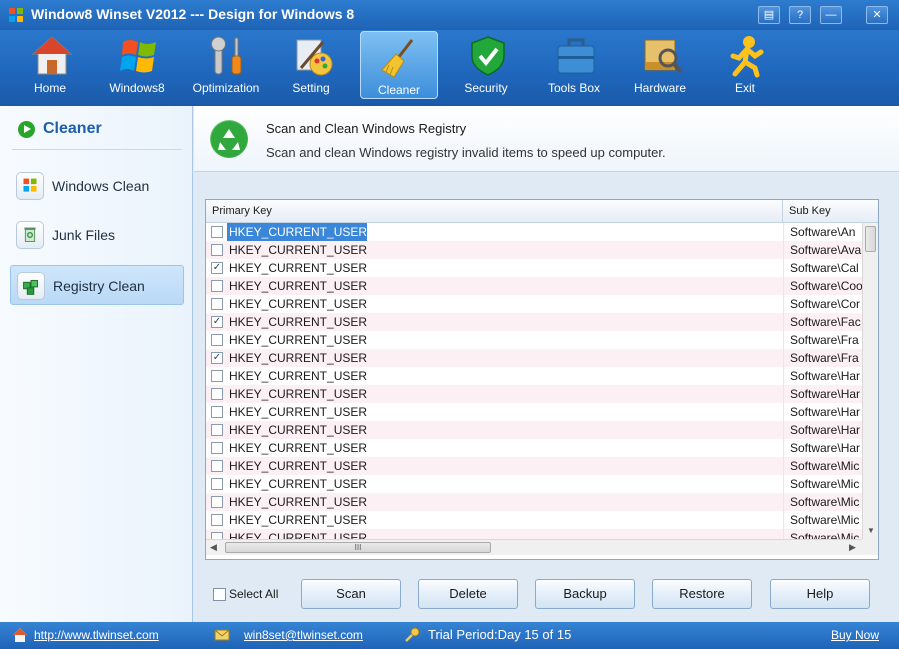 This screenshot has height=649, width=899. I want to click on toolbar-tools-box: Tools Box, so click(574, 65).